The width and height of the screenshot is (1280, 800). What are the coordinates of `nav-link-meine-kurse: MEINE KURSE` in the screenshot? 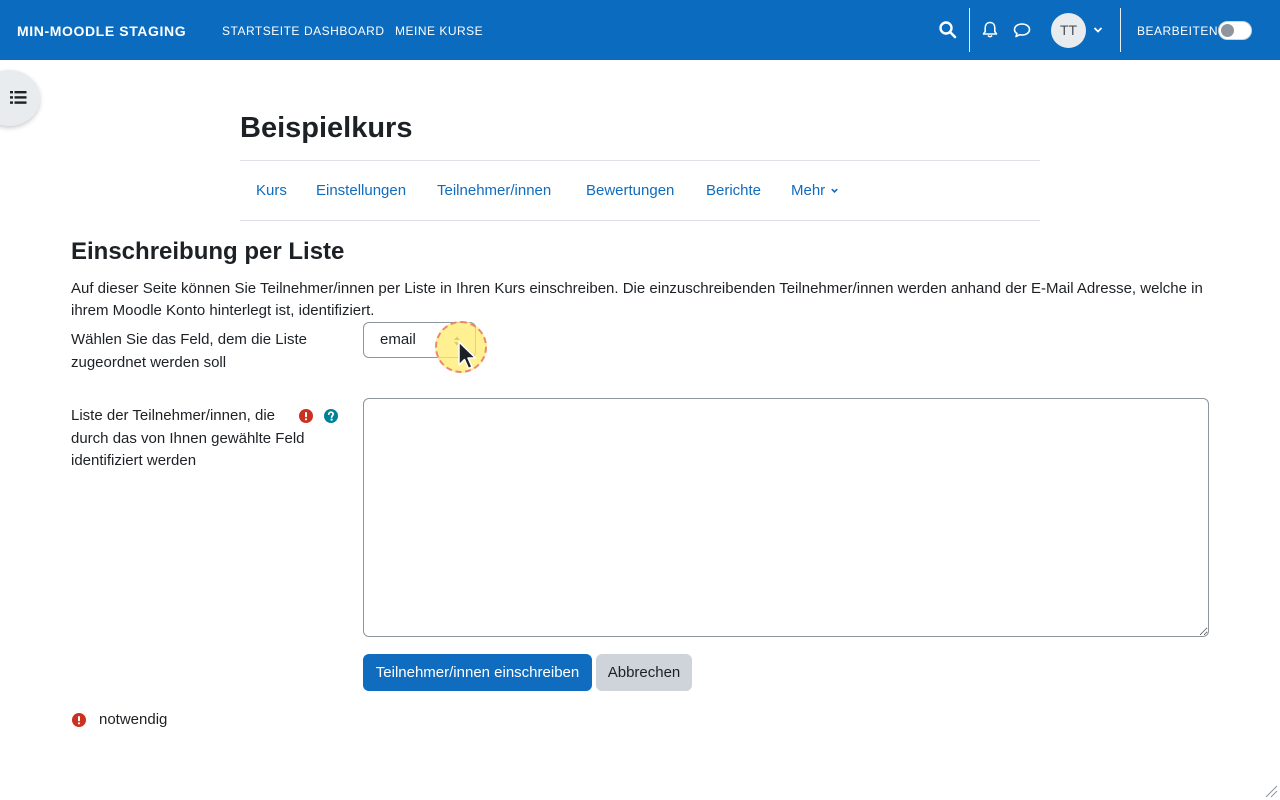 It's located at (439, 31).